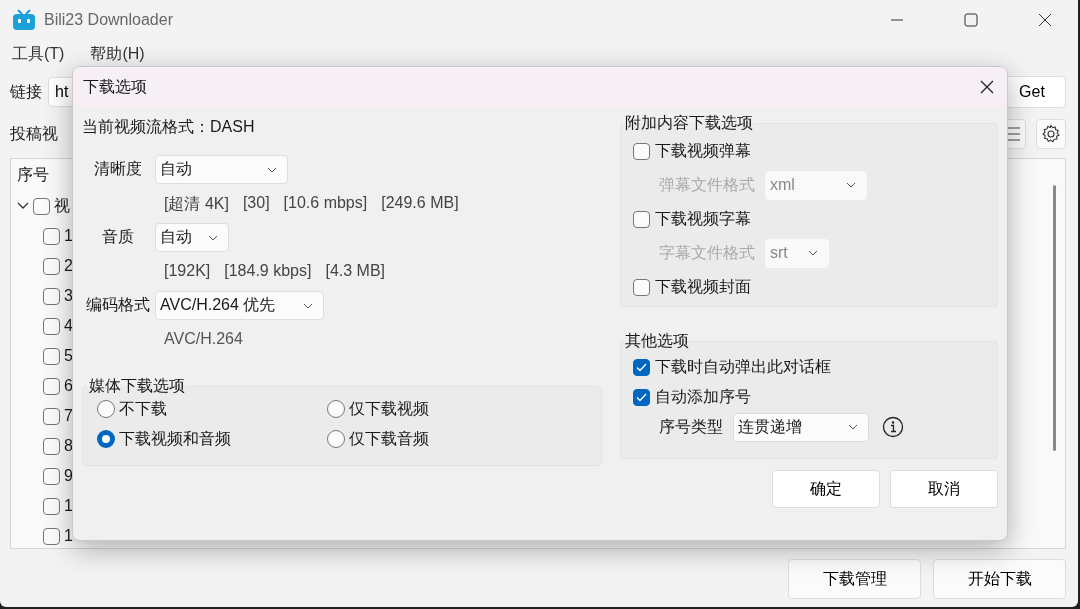 Image resolution: width=1080 pixels, height=609 pixels. What do you see at coordinates (801, 427) in the screenshot?
I see `dropdown: 连贯递增` at bounding box center [801, 427].